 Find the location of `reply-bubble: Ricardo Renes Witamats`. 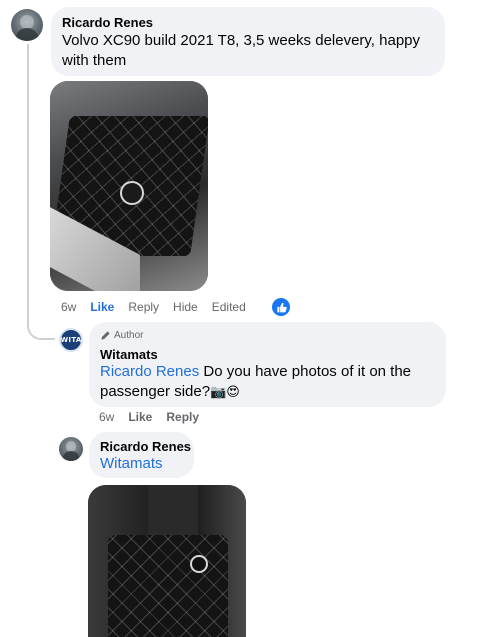

reply-bubble: Ricardo Renes Witamats is located at coordinates (141, 455).